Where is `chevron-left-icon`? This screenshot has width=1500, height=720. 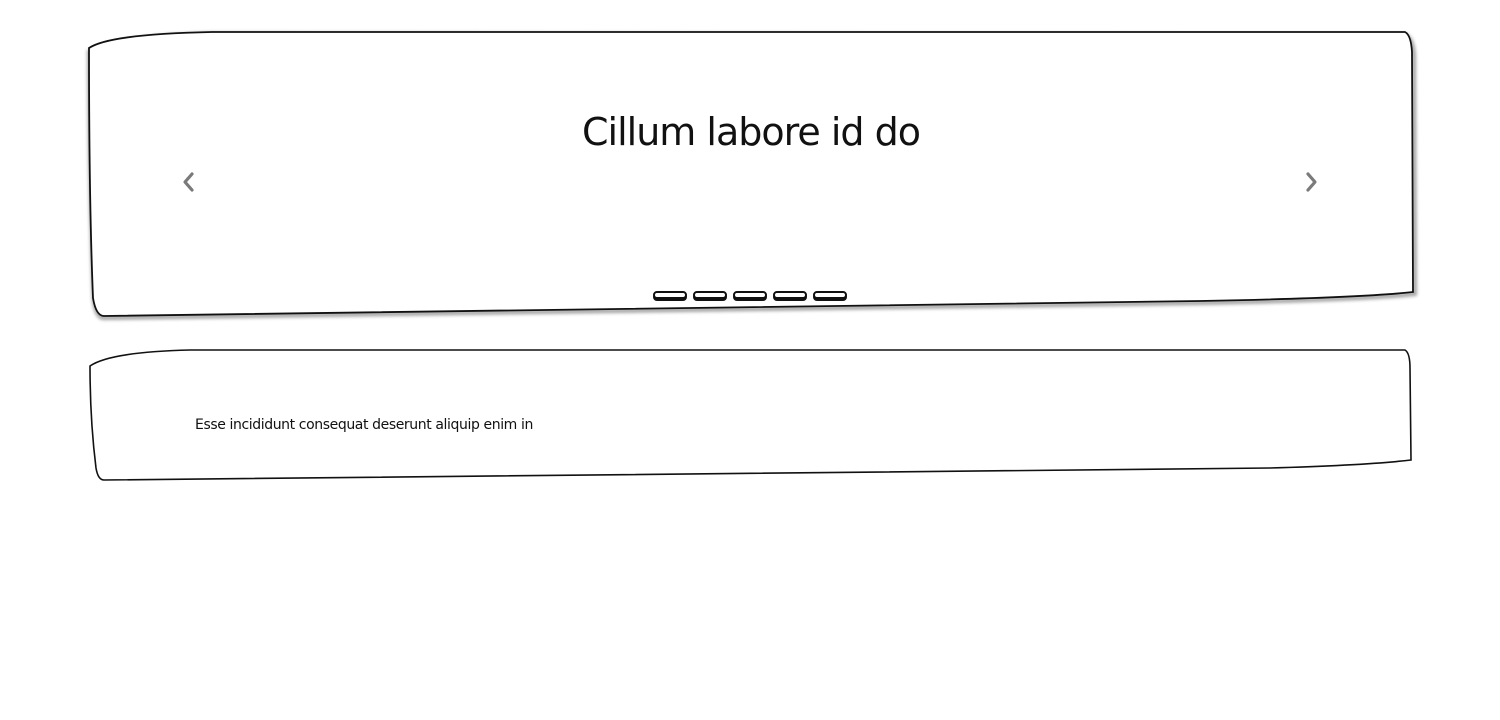 chevron-left-icon is located at coordinates (188, 182).